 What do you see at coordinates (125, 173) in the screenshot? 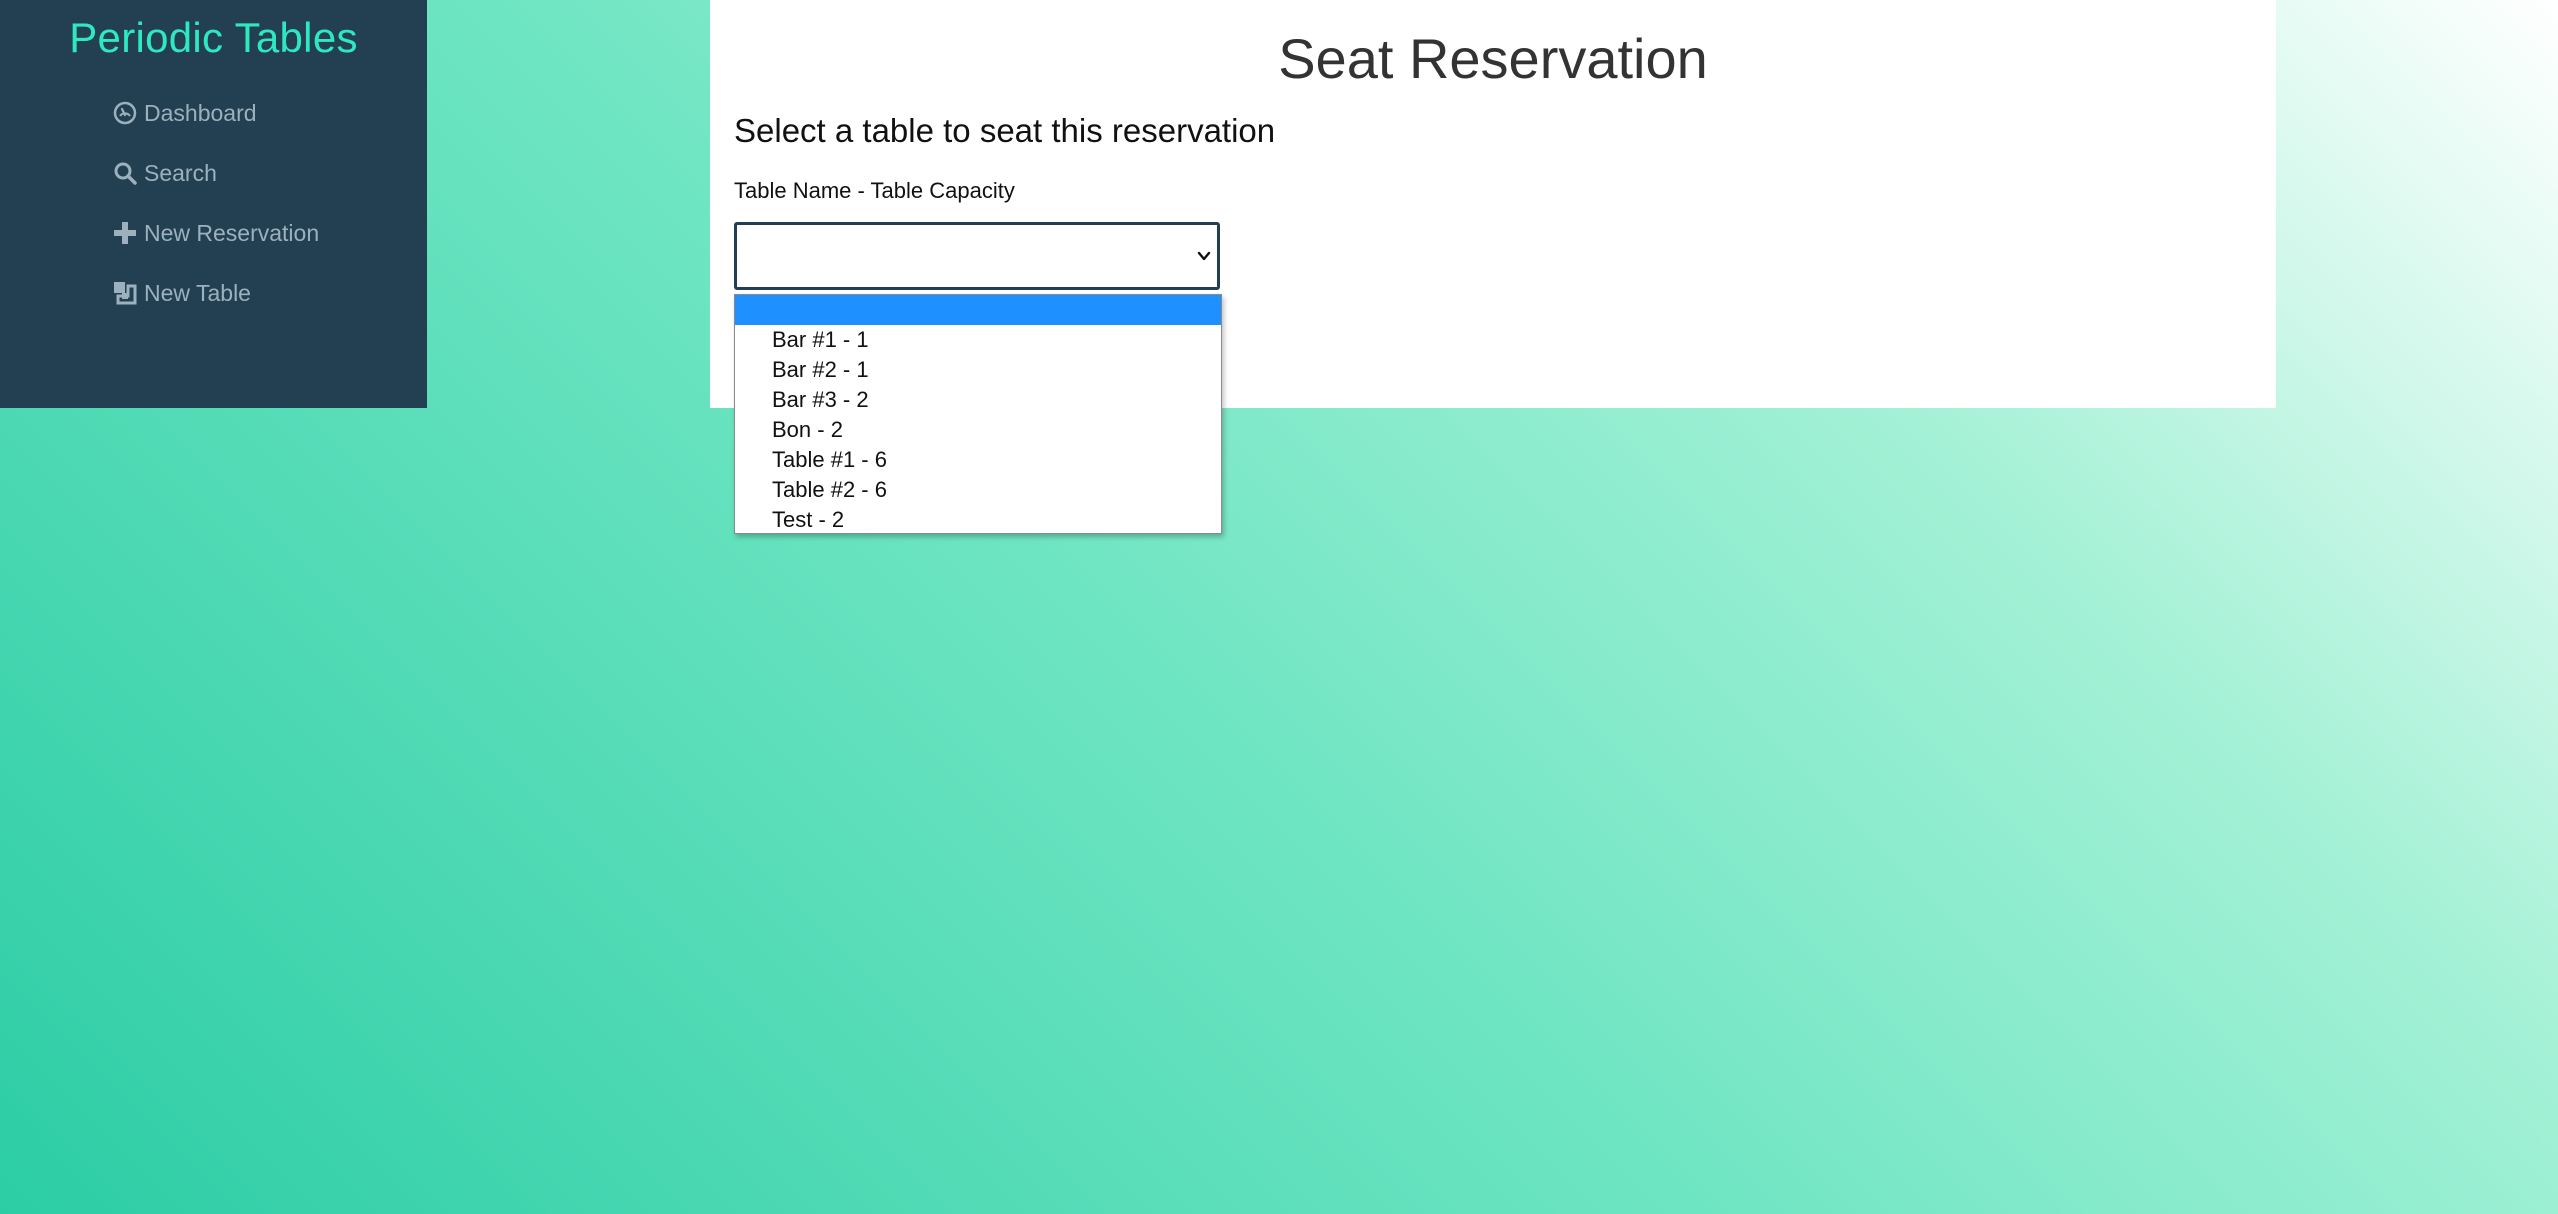
I see `search-icon` at bounding box center [125, 173].